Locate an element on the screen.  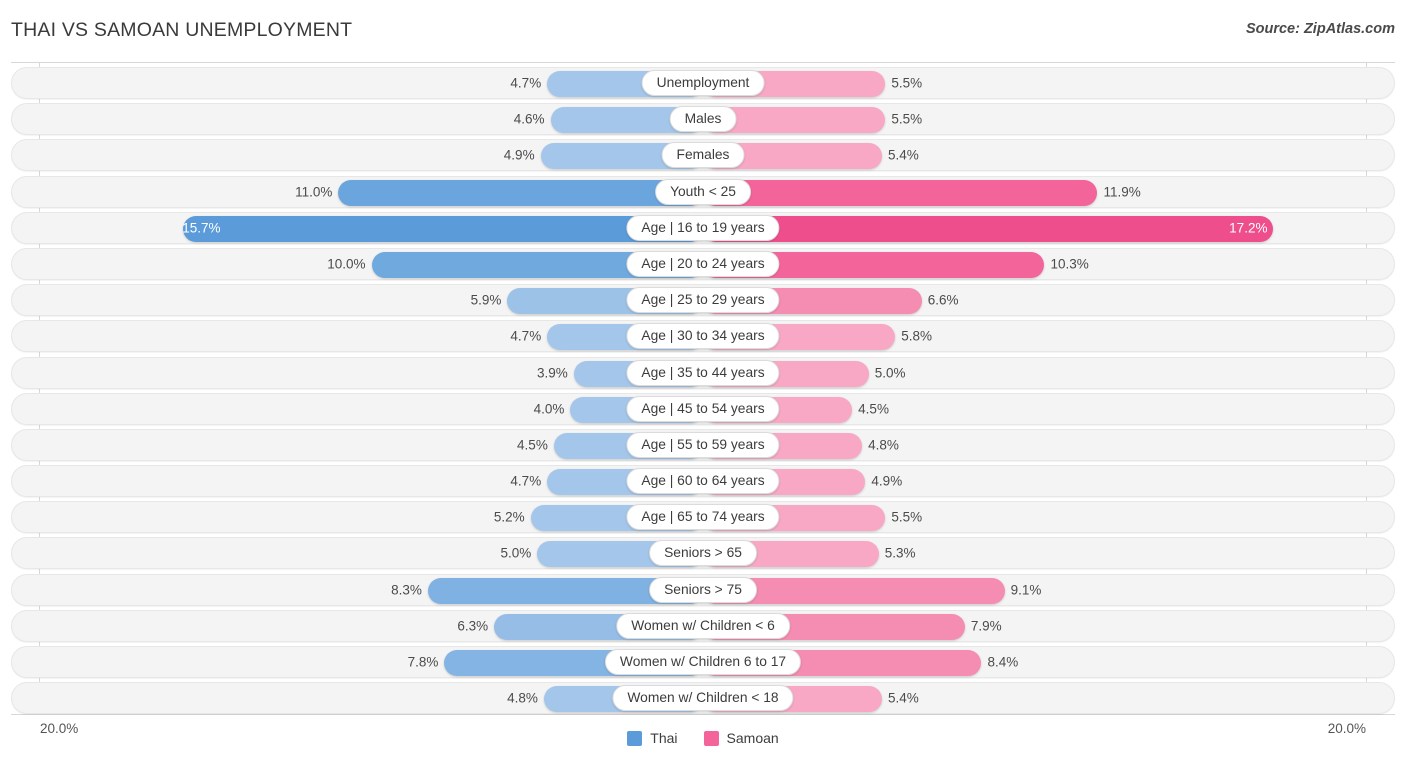
category-label: Seniors > 75 is located at coordinates (703, 589).